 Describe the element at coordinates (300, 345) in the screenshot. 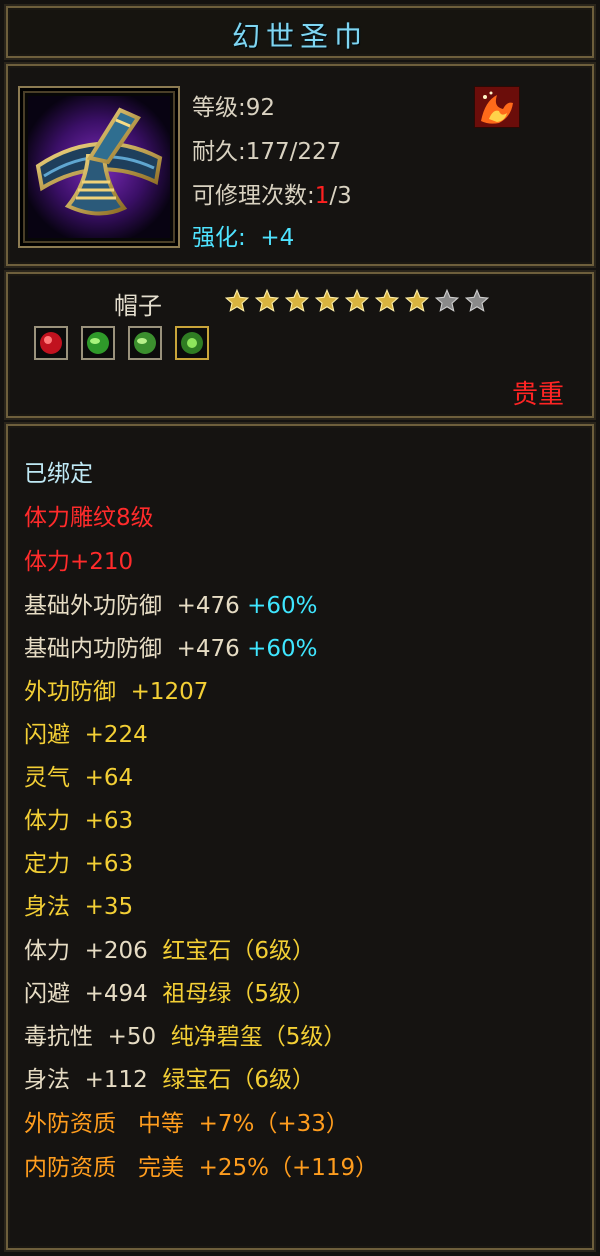

I see `name-panel: 帽子 贵重` at that location.